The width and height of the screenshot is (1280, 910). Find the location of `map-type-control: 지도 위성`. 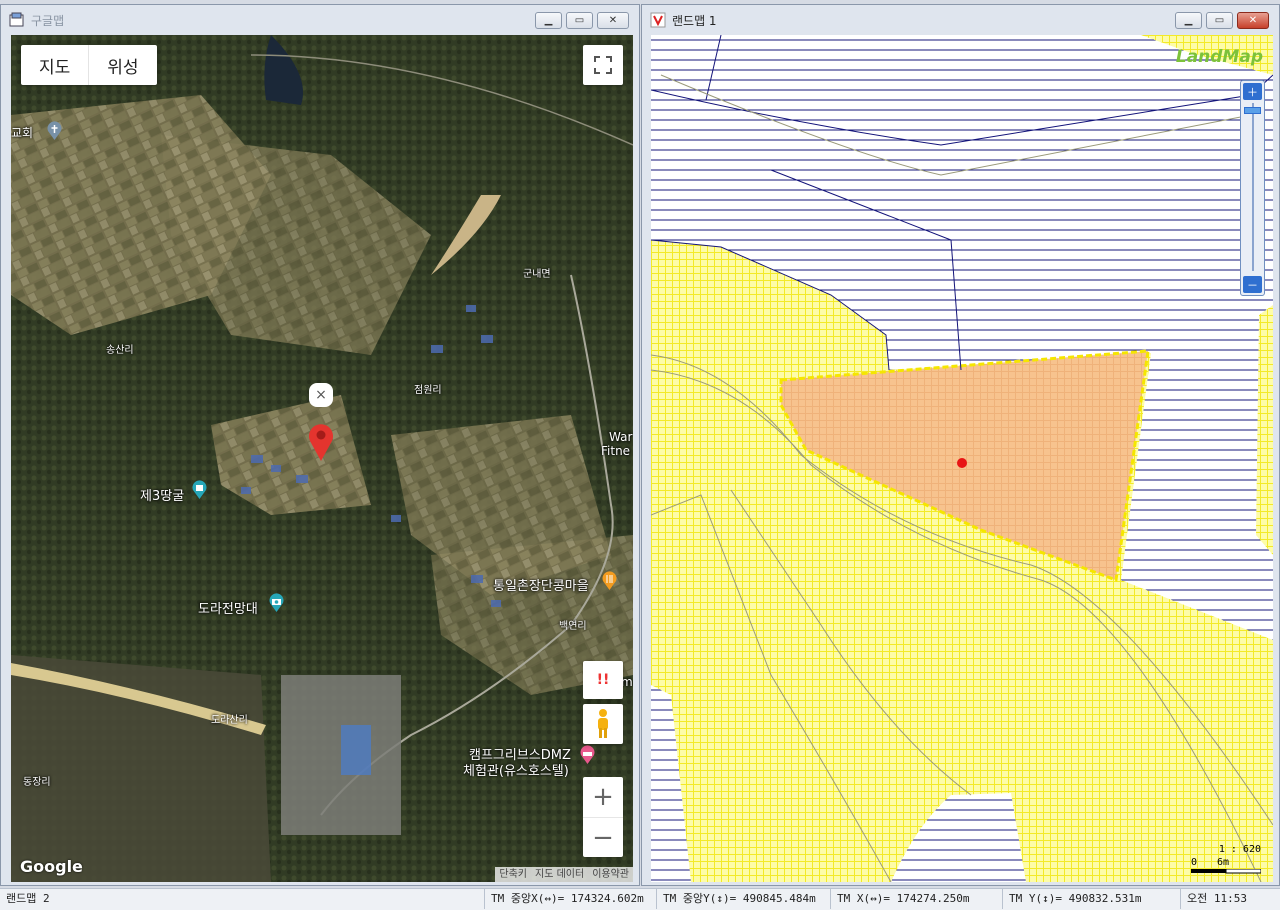

map-type-control: 지도 위성 is located at coordinates (89, 65).